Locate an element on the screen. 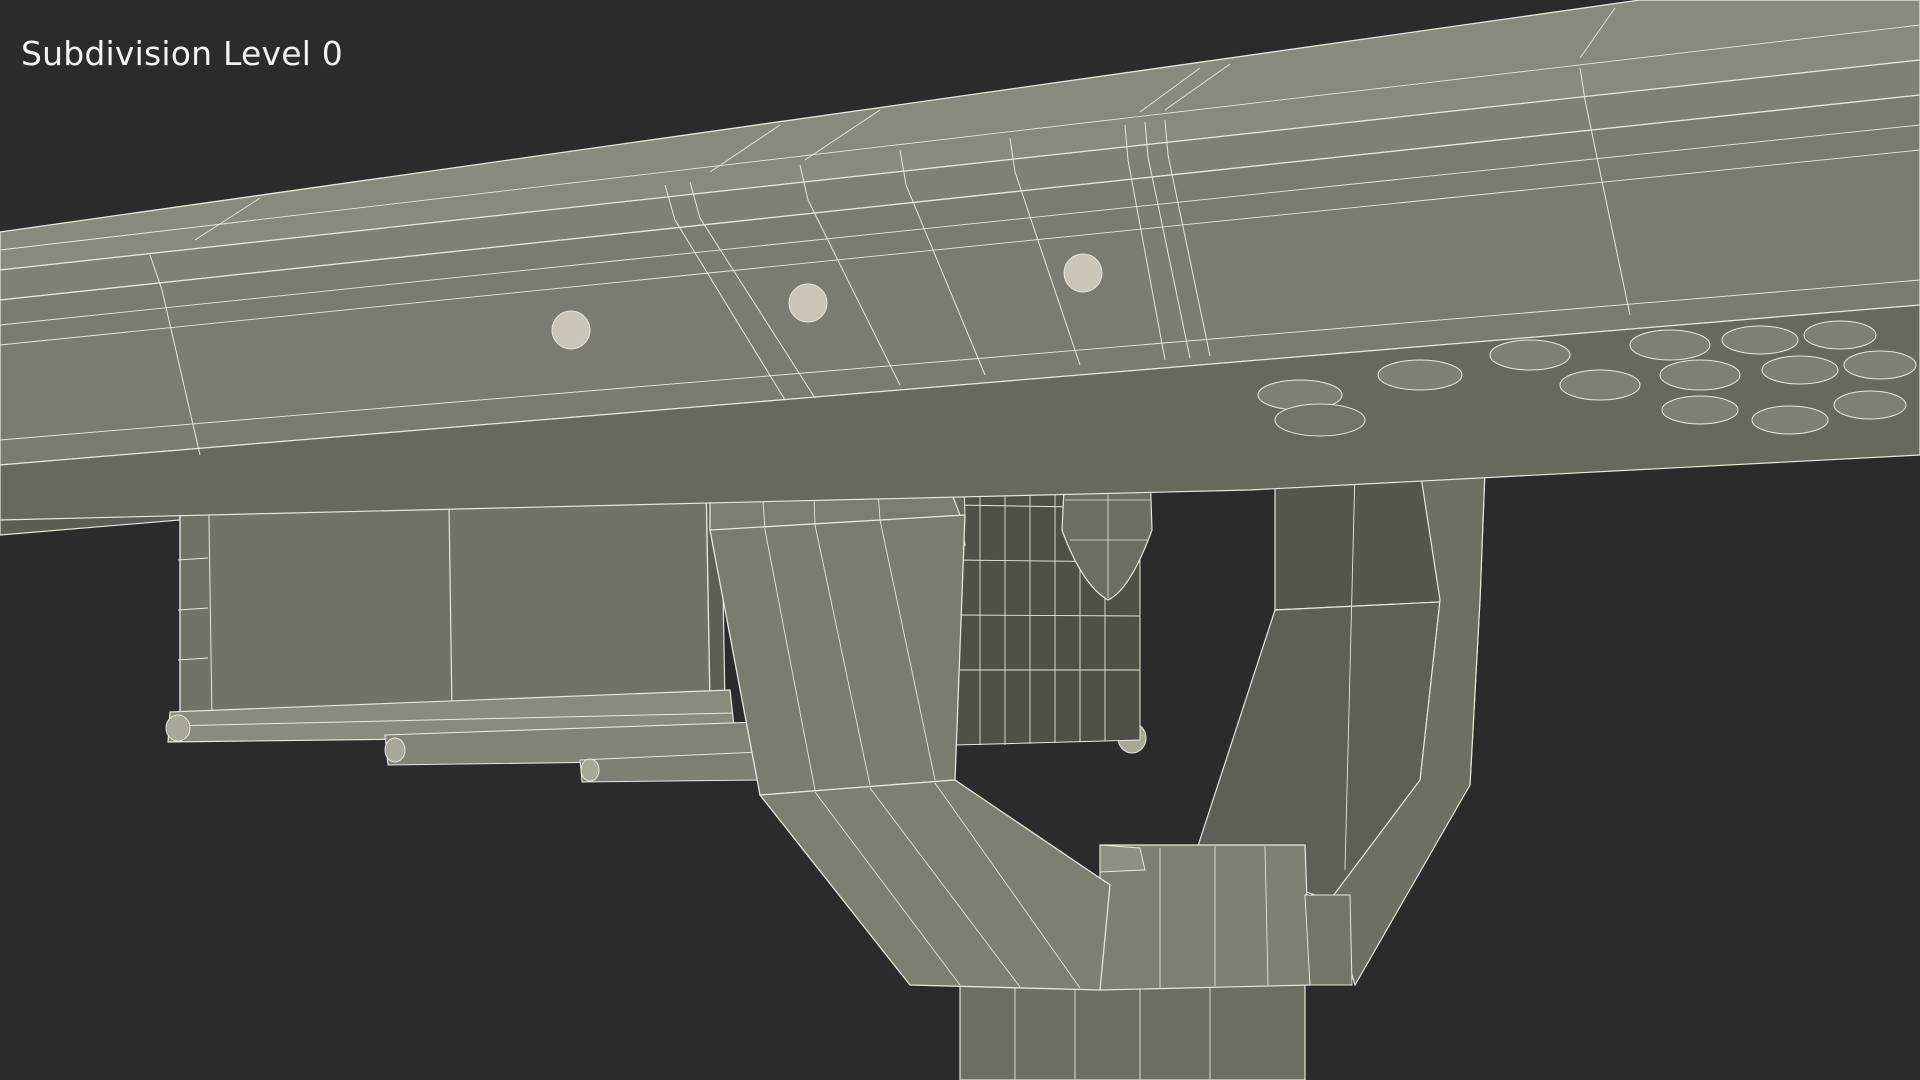 This screenshot has height=1080, width=1920. hub-ring is located at coordinates (1328, 940).